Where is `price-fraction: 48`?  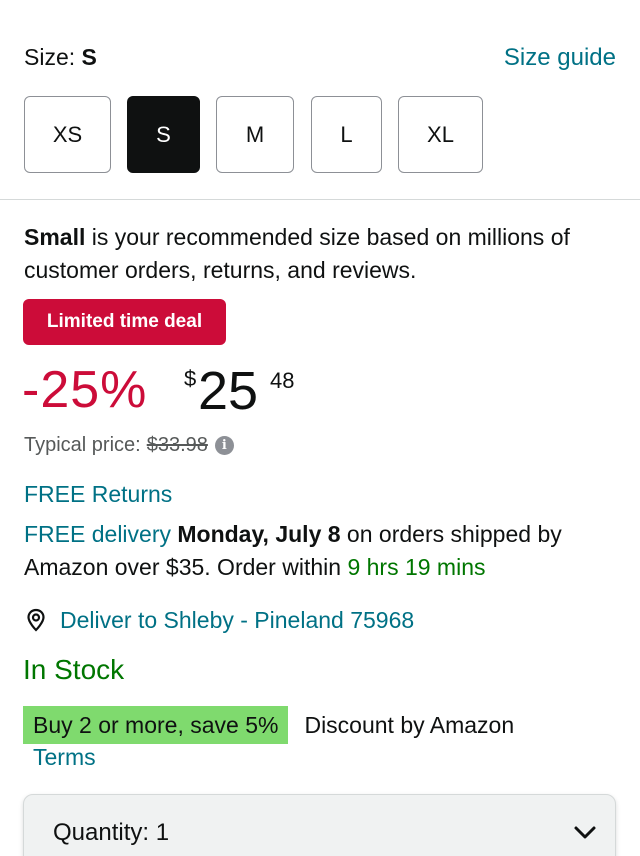
price-fraction: 48 is located at coordinates (282, 380).